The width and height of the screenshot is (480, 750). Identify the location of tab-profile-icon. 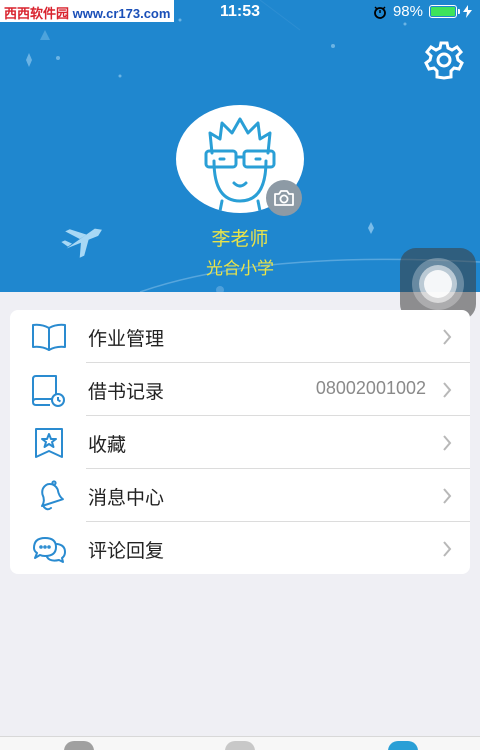
(403, 745).